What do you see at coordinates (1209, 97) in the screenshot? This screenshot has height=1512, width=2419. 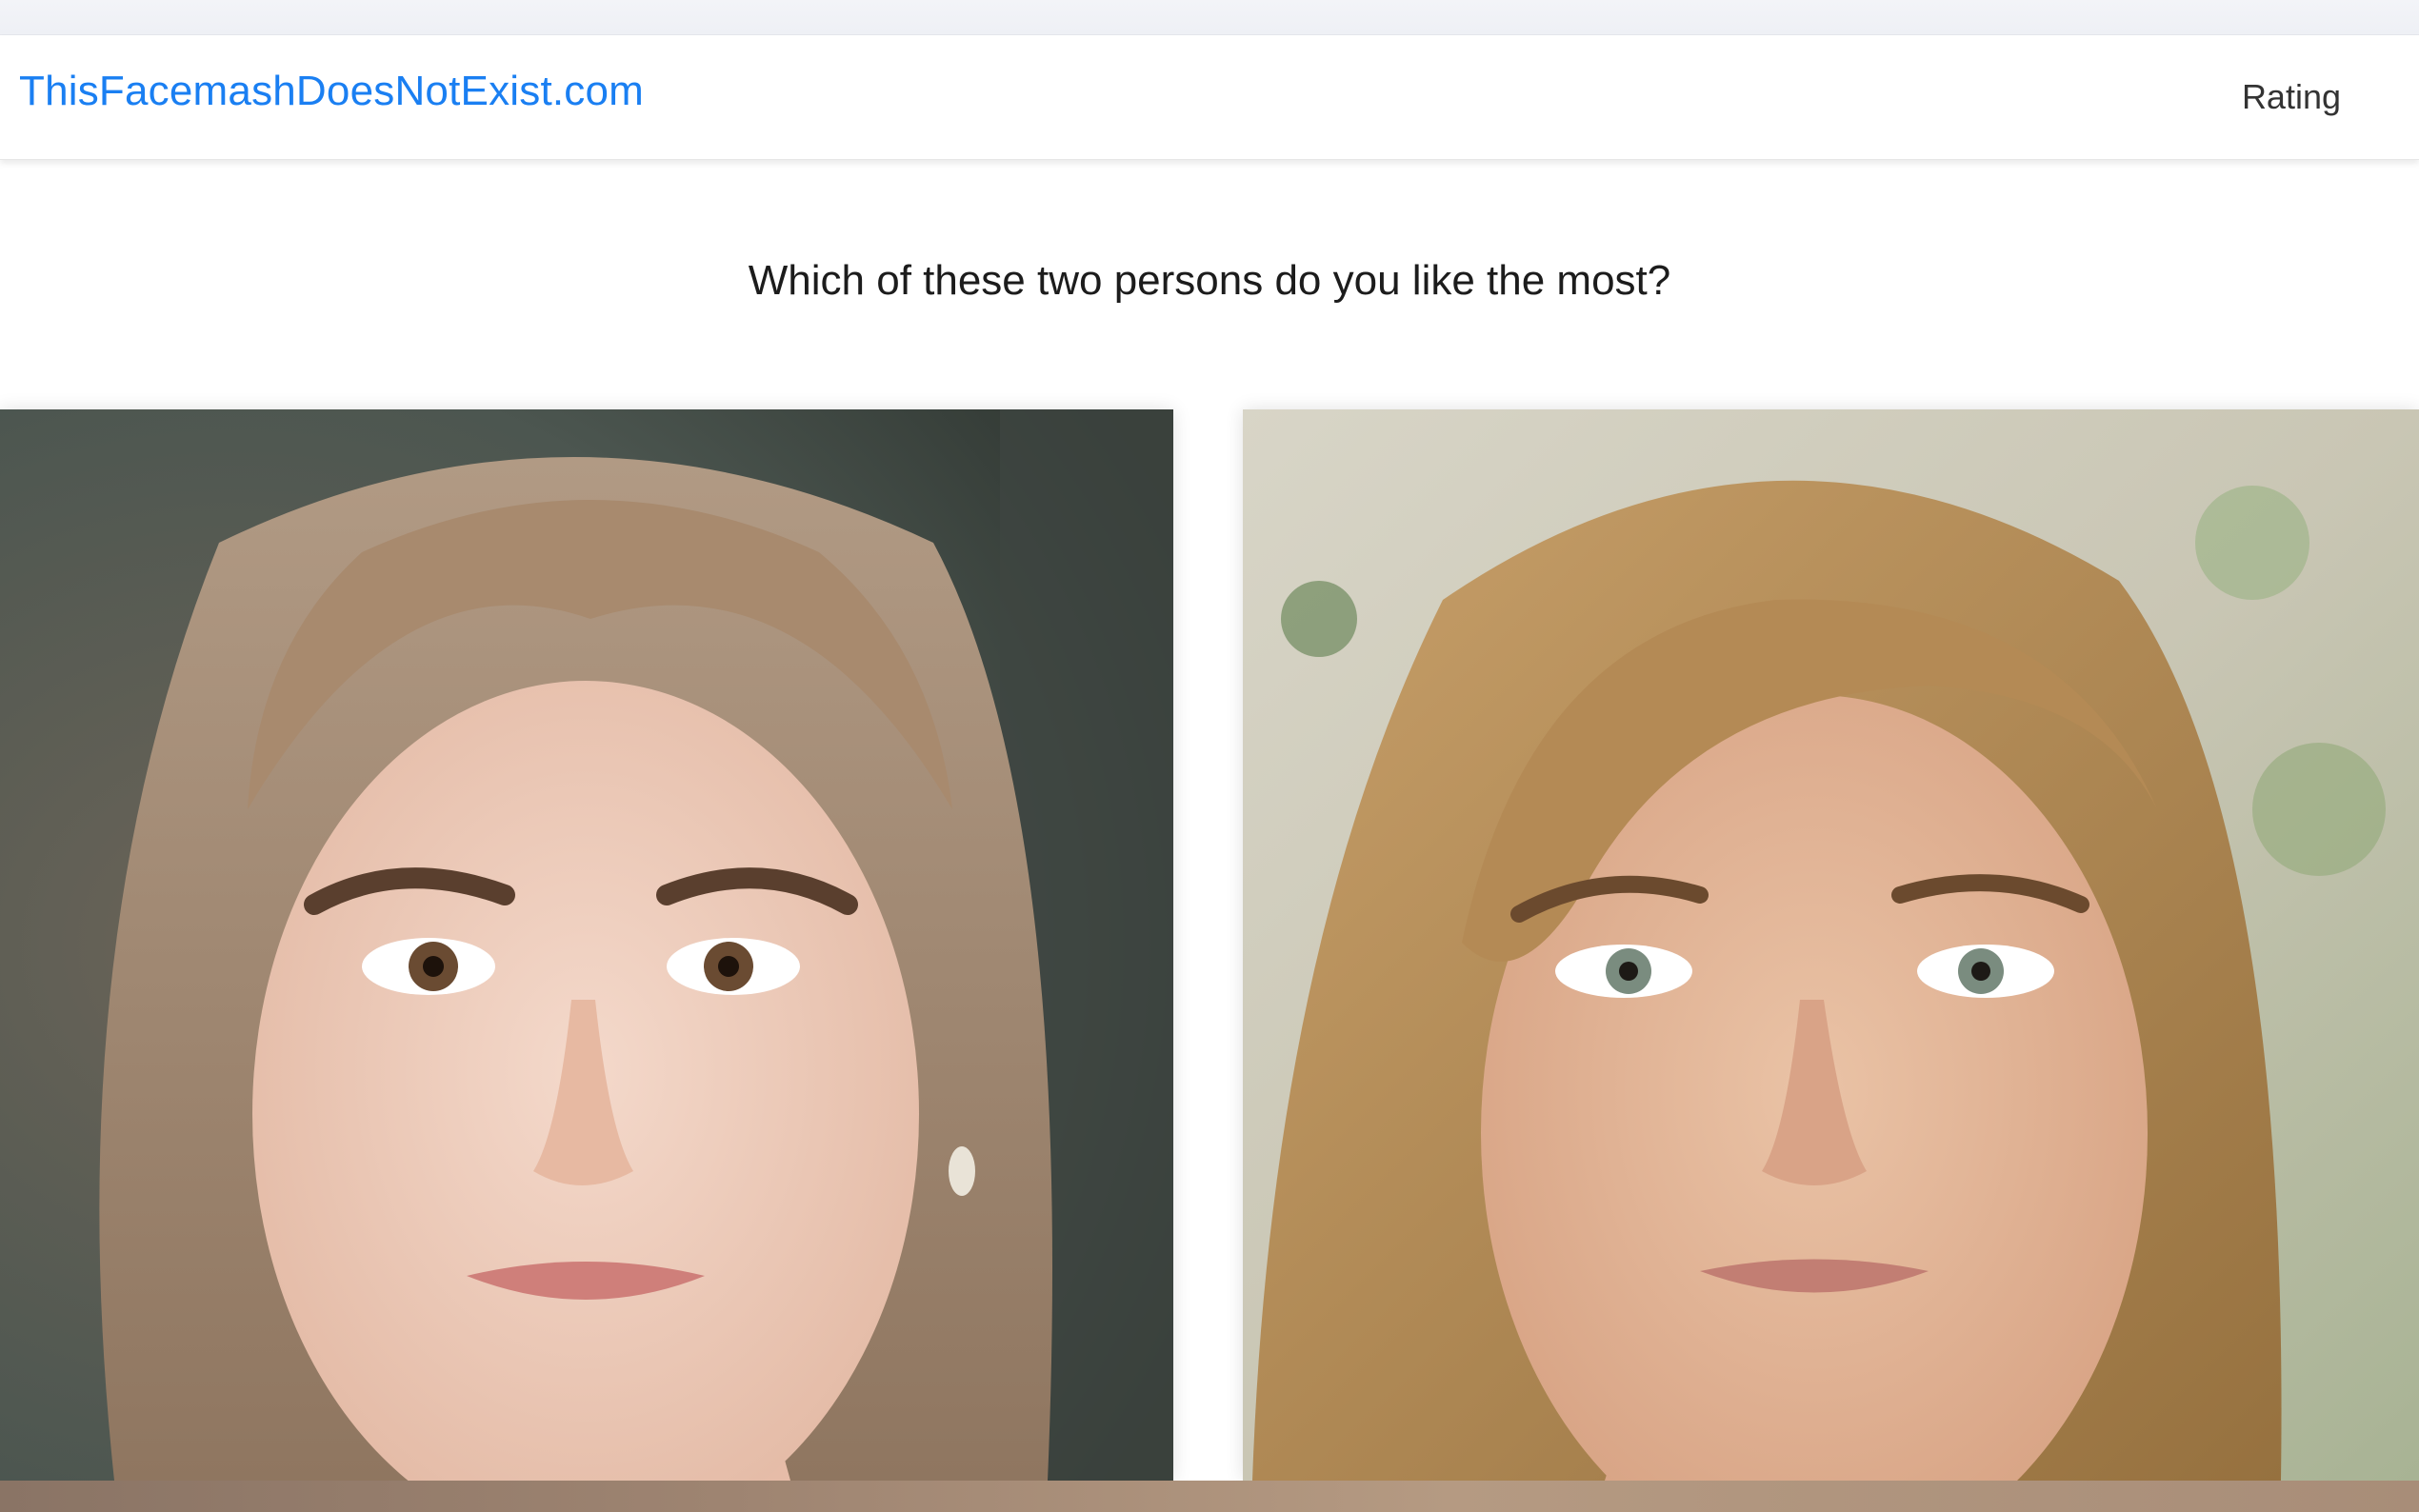 I see `navbar: ThisFacemashDoesNotExist.com Rating` at bounding box center [1209, 97].